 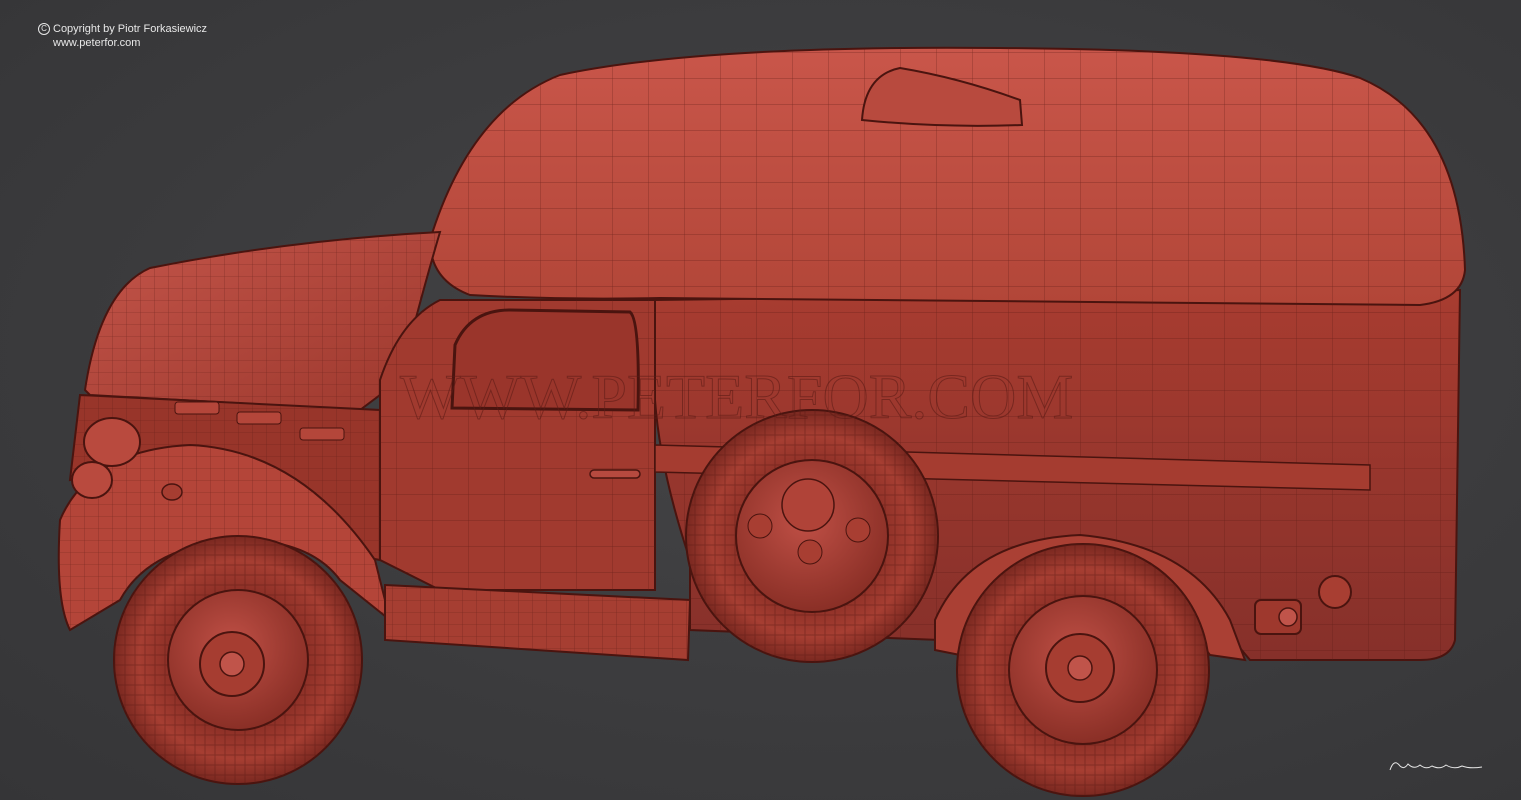 I want to click on headlight-lower, so click(x=92, y=480).